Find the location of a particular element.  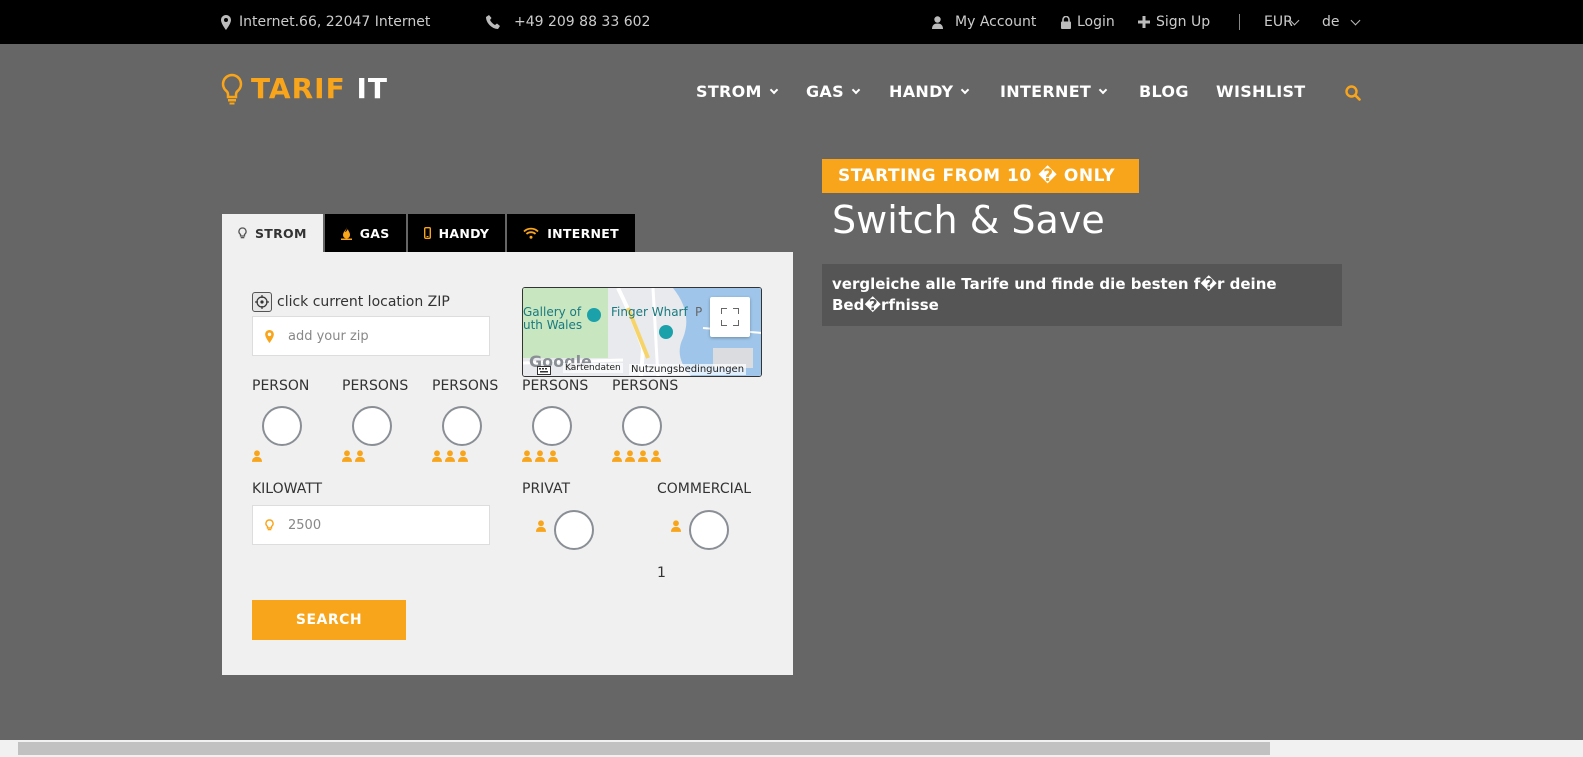

kilowatt-label: KILOWATT is located at coordinates (287, 489).